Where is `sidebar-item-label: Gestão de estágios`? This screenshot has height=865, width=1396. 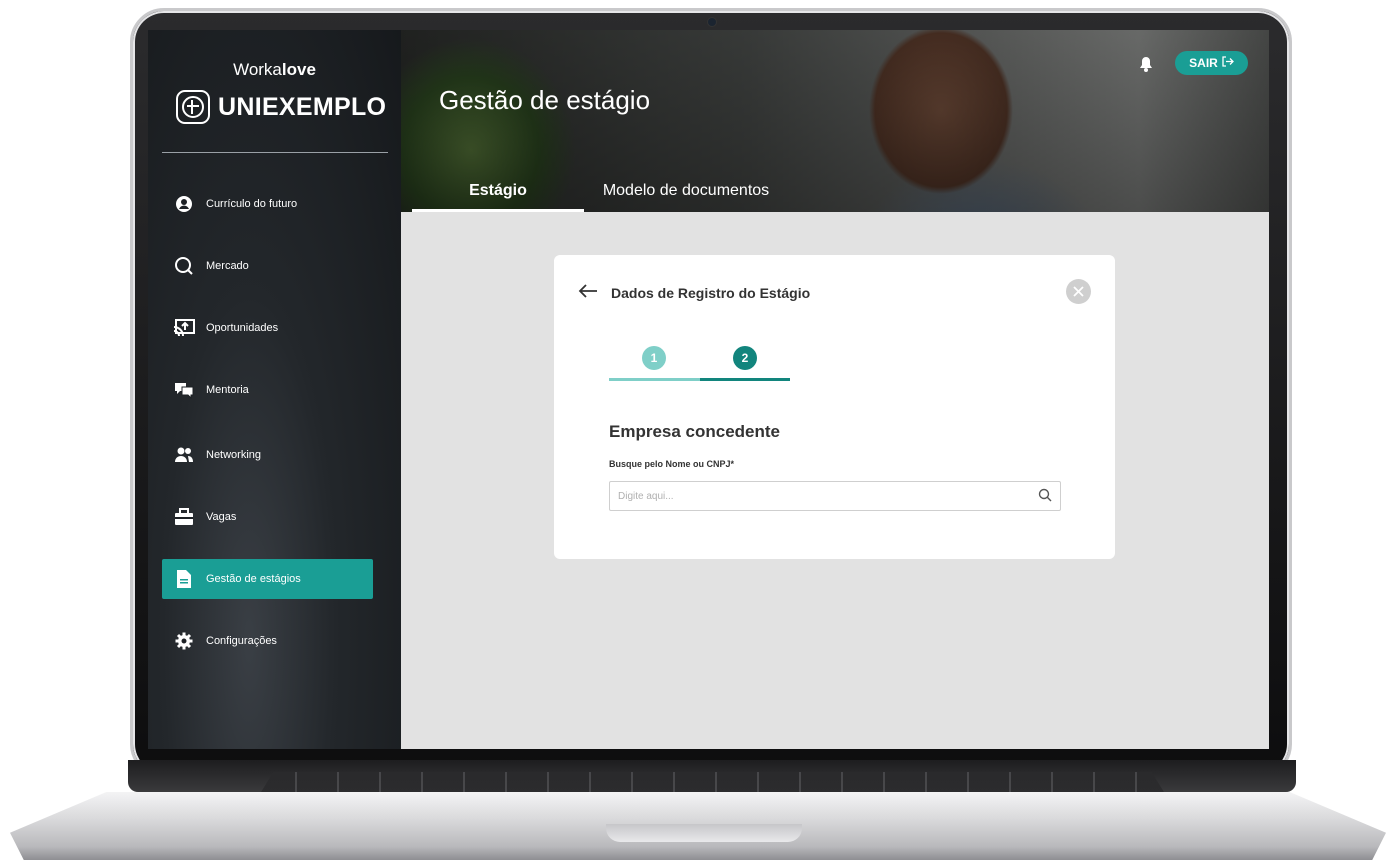
sidebar-item-label: Gestão de estágios is located at coordinates (253, 579).